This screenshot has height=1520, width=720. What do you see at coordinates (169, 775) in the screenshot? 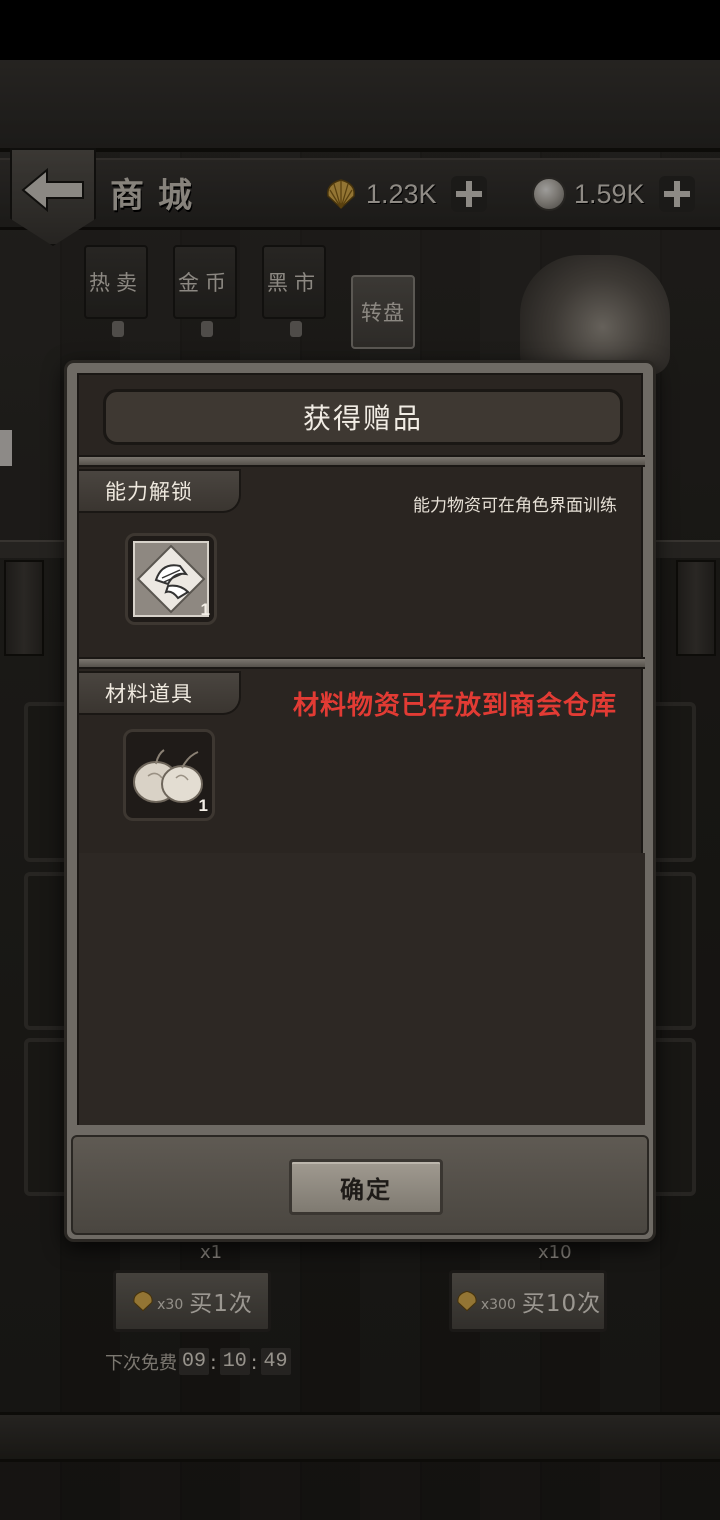
I see `item-slot-material: 1` at bounding box center [169, 775].